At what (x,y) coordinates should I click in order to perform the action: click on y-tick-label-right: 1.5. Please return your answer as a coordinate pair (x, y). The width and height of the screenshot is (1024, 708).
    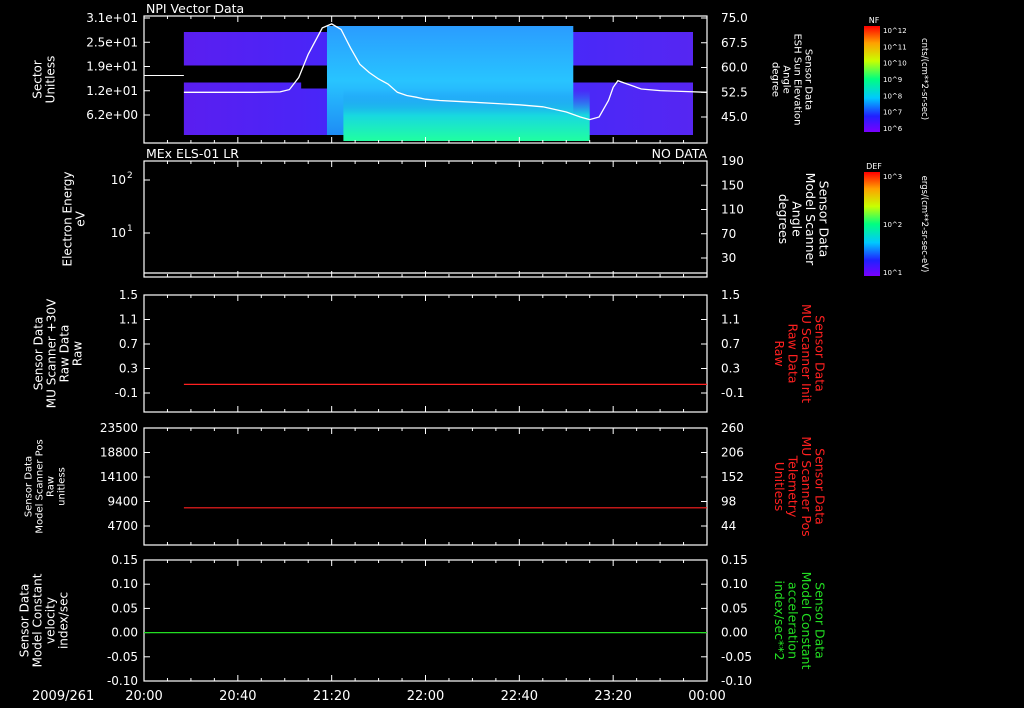
    Looking at the image, I should click on (730, 295).